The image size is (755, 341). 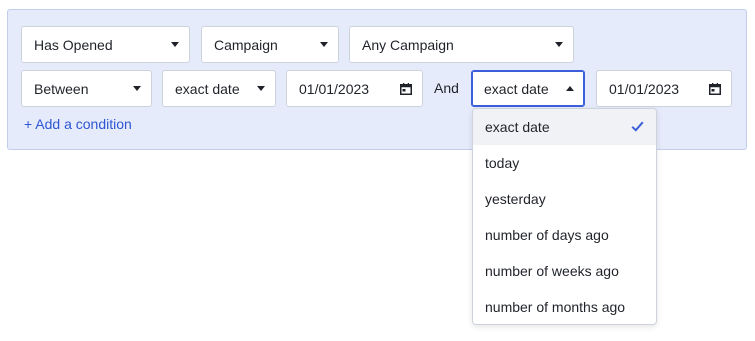 What do you see at coordinates (564, 163) in the screenshot?
I see `dropdown-option-today: today` at bounding box center [564, 163].